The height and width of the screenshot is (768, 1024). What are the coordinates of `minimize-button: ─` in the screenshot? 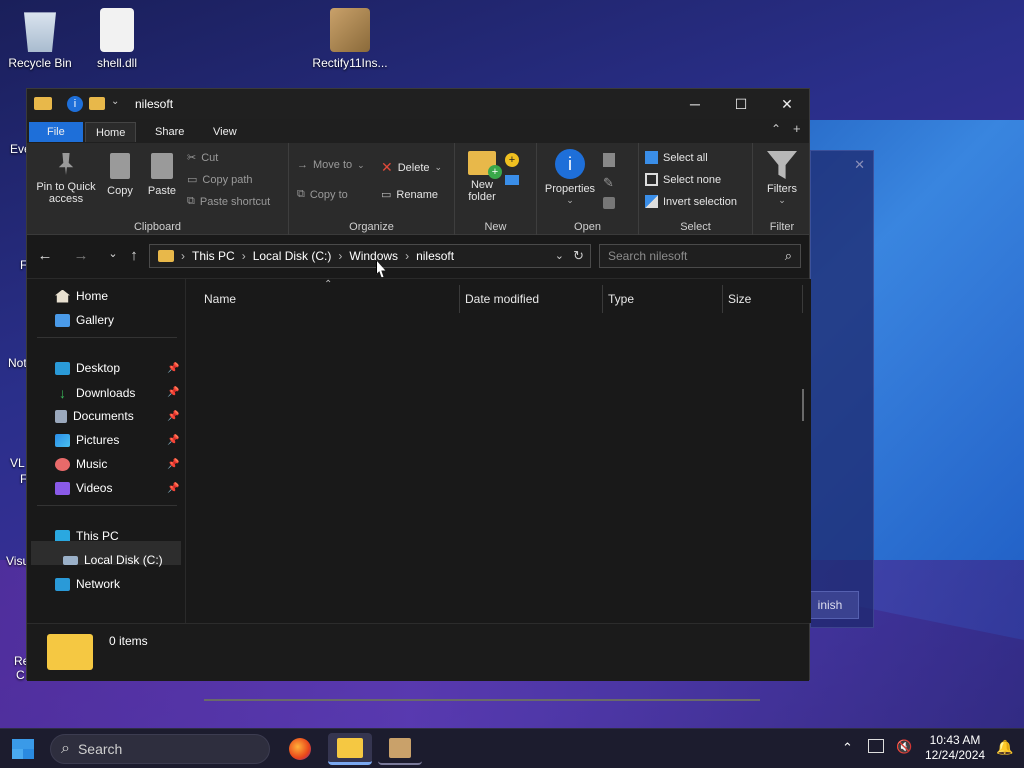 It's located at (695, 104).